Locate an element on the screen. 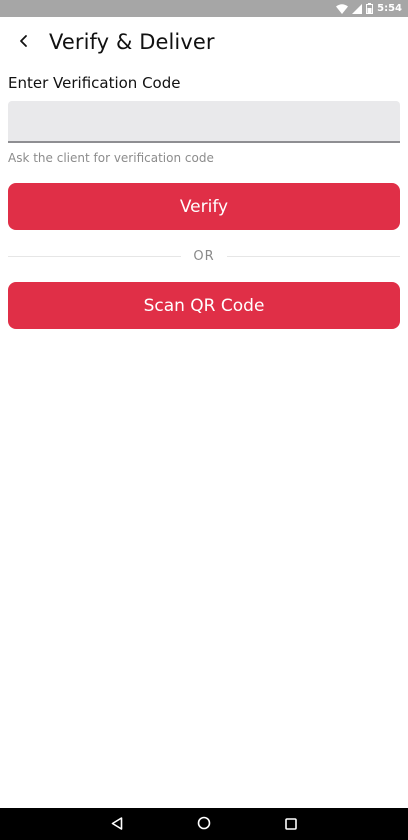 This screenshot has width=408, height=840. or-divider: OR is located at coordinates (204, 256).